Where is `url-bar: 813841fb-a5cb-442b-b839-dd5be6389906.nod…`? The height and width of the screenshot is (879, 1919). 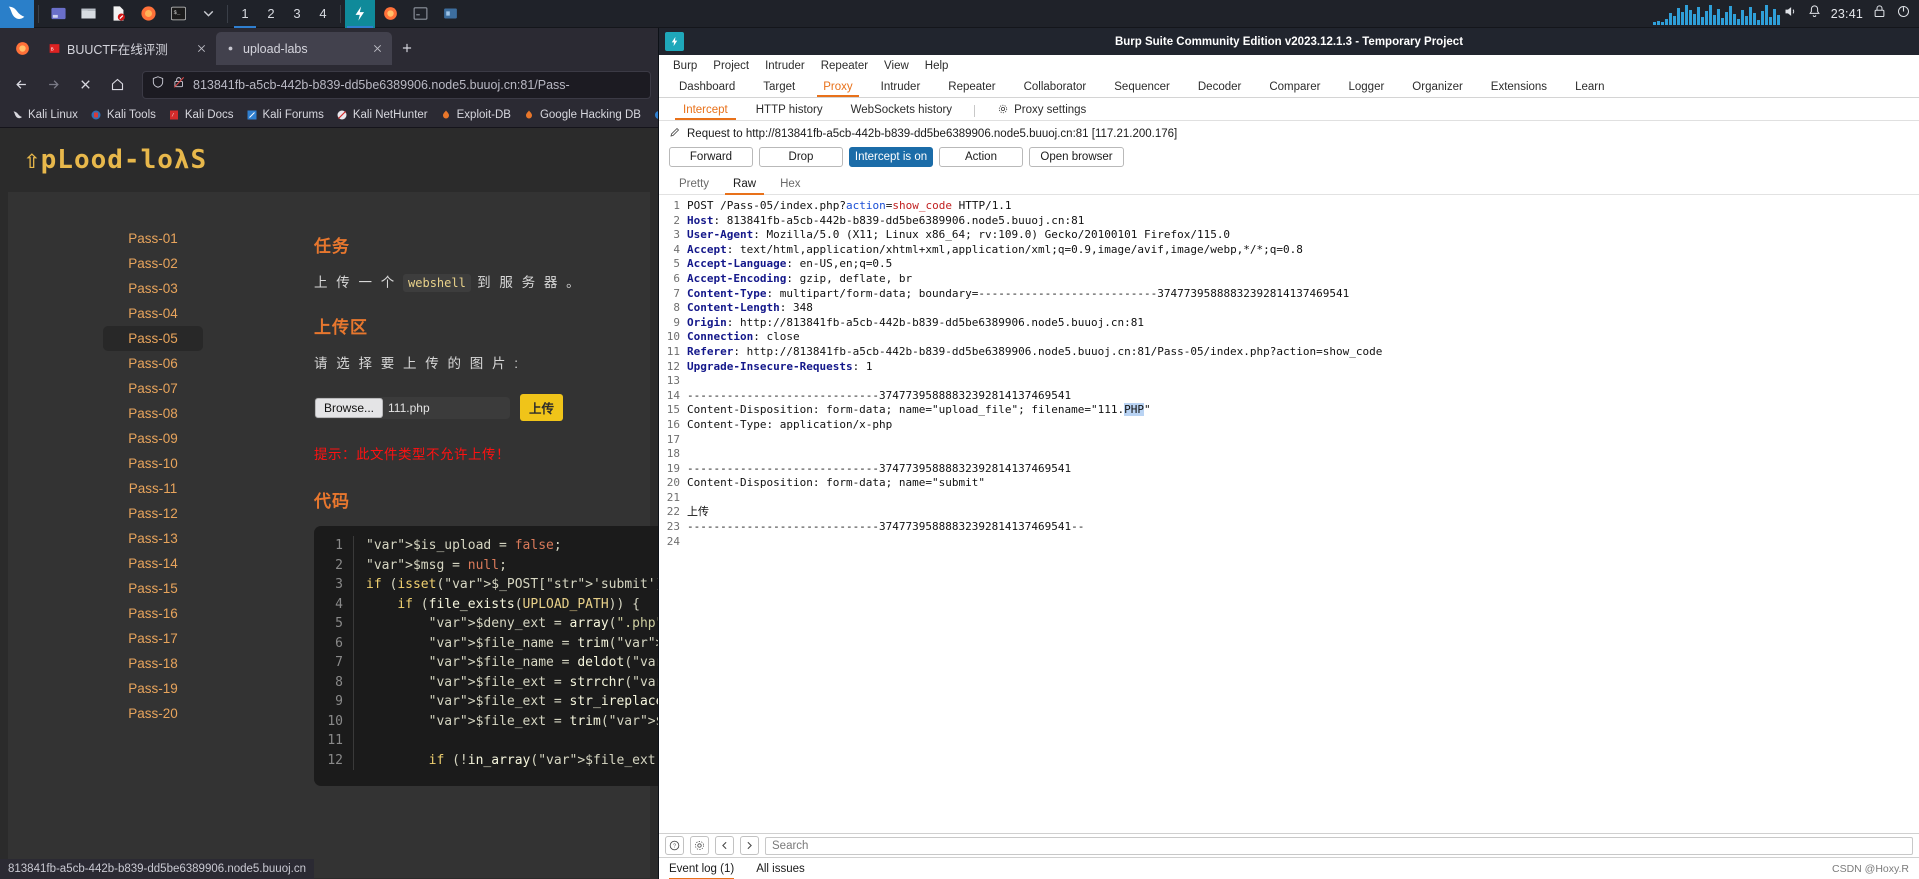
url-bar: 813841fb-a5cb-442b-b839-dd5be6389906.nod… is located at coordinates (396, 84).